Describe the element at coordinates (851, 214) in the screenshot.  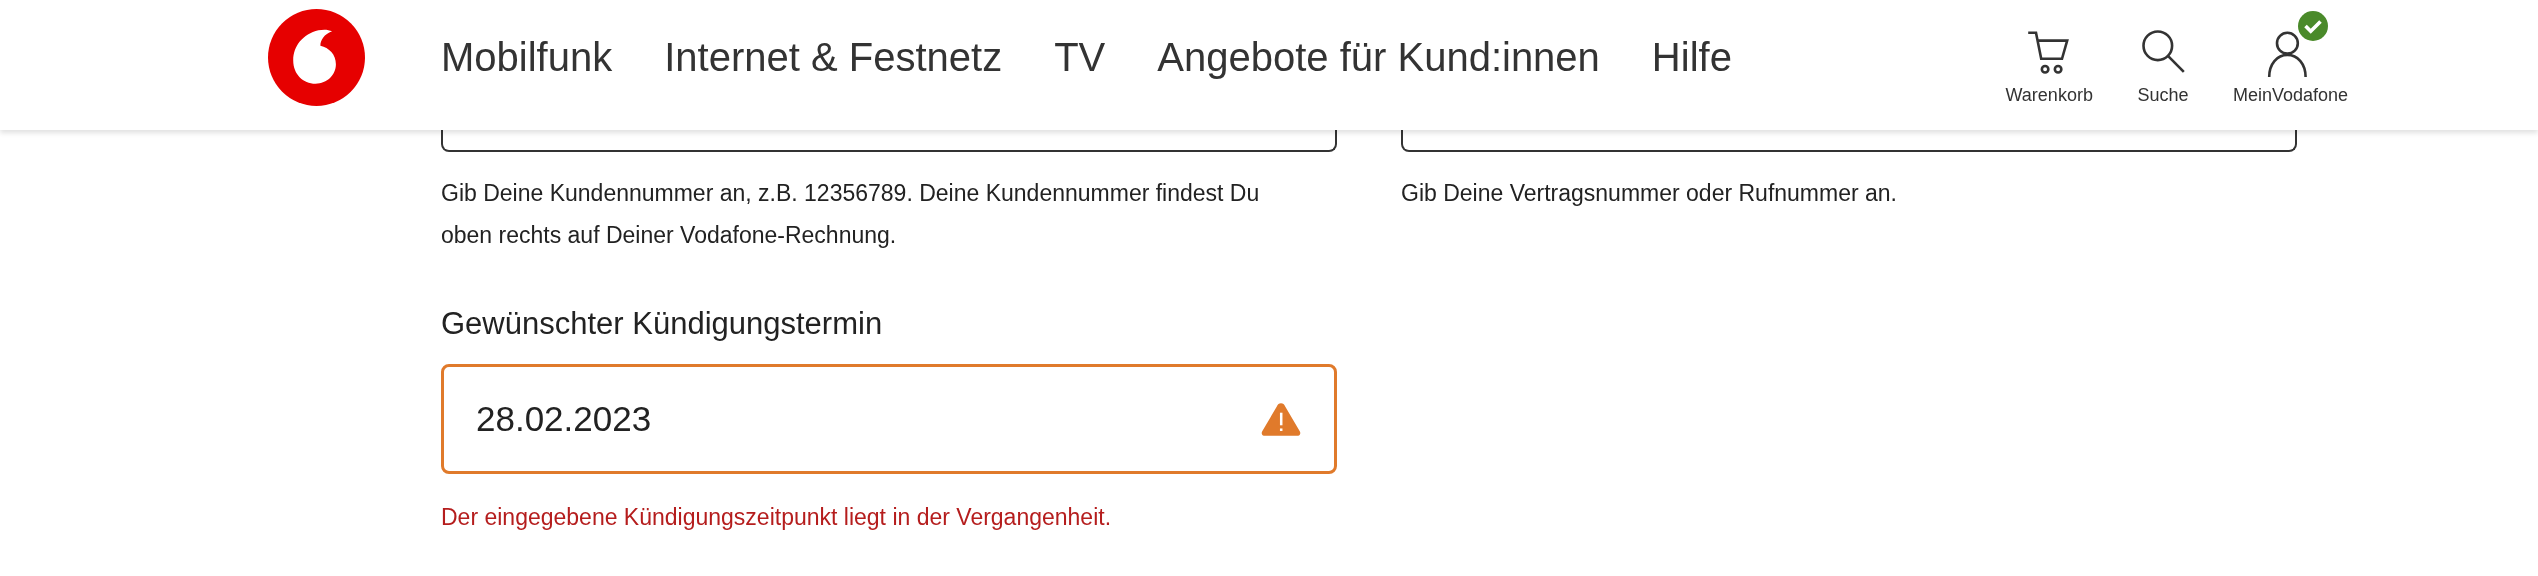
I see `hint-text: Gib Deine Kundennummer an, z.B. 12356789. Deine Kundennummer findest Du oben rechts auf Deiner Vodafone-Rechnung.` at that location.